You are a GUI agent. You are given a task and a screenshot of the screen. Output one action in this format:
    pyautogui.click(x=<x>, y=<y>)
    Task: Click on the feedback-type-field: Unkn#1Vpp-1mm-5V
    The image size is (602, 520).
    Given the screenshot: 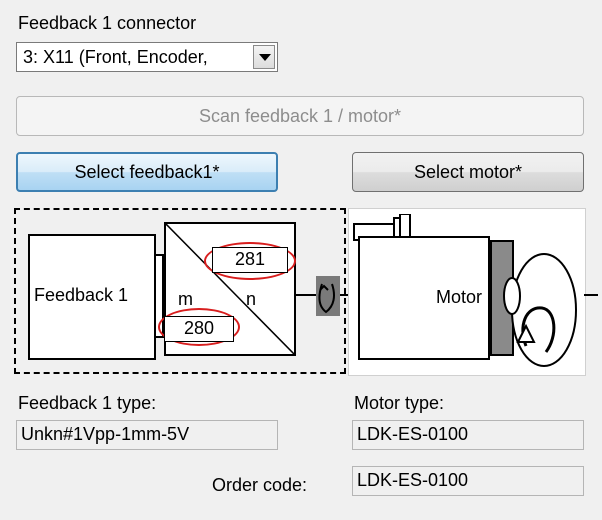 What is the action you would take?
    pyautogui.click(x=147, y=435)
    